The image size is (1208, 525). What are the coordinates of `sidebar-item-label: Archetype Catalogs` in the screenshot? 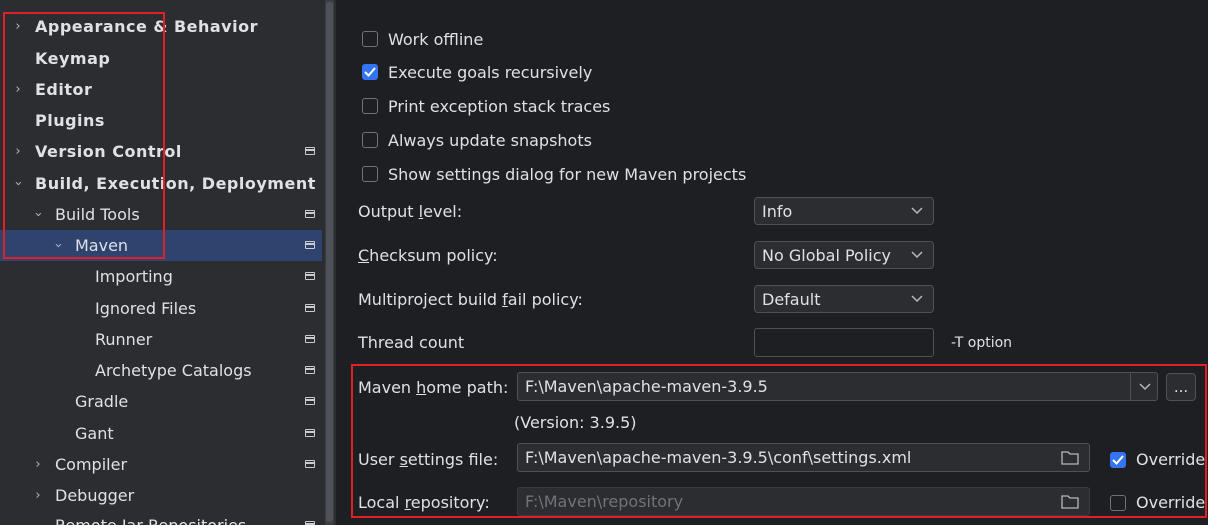 It's located at (173, 370).